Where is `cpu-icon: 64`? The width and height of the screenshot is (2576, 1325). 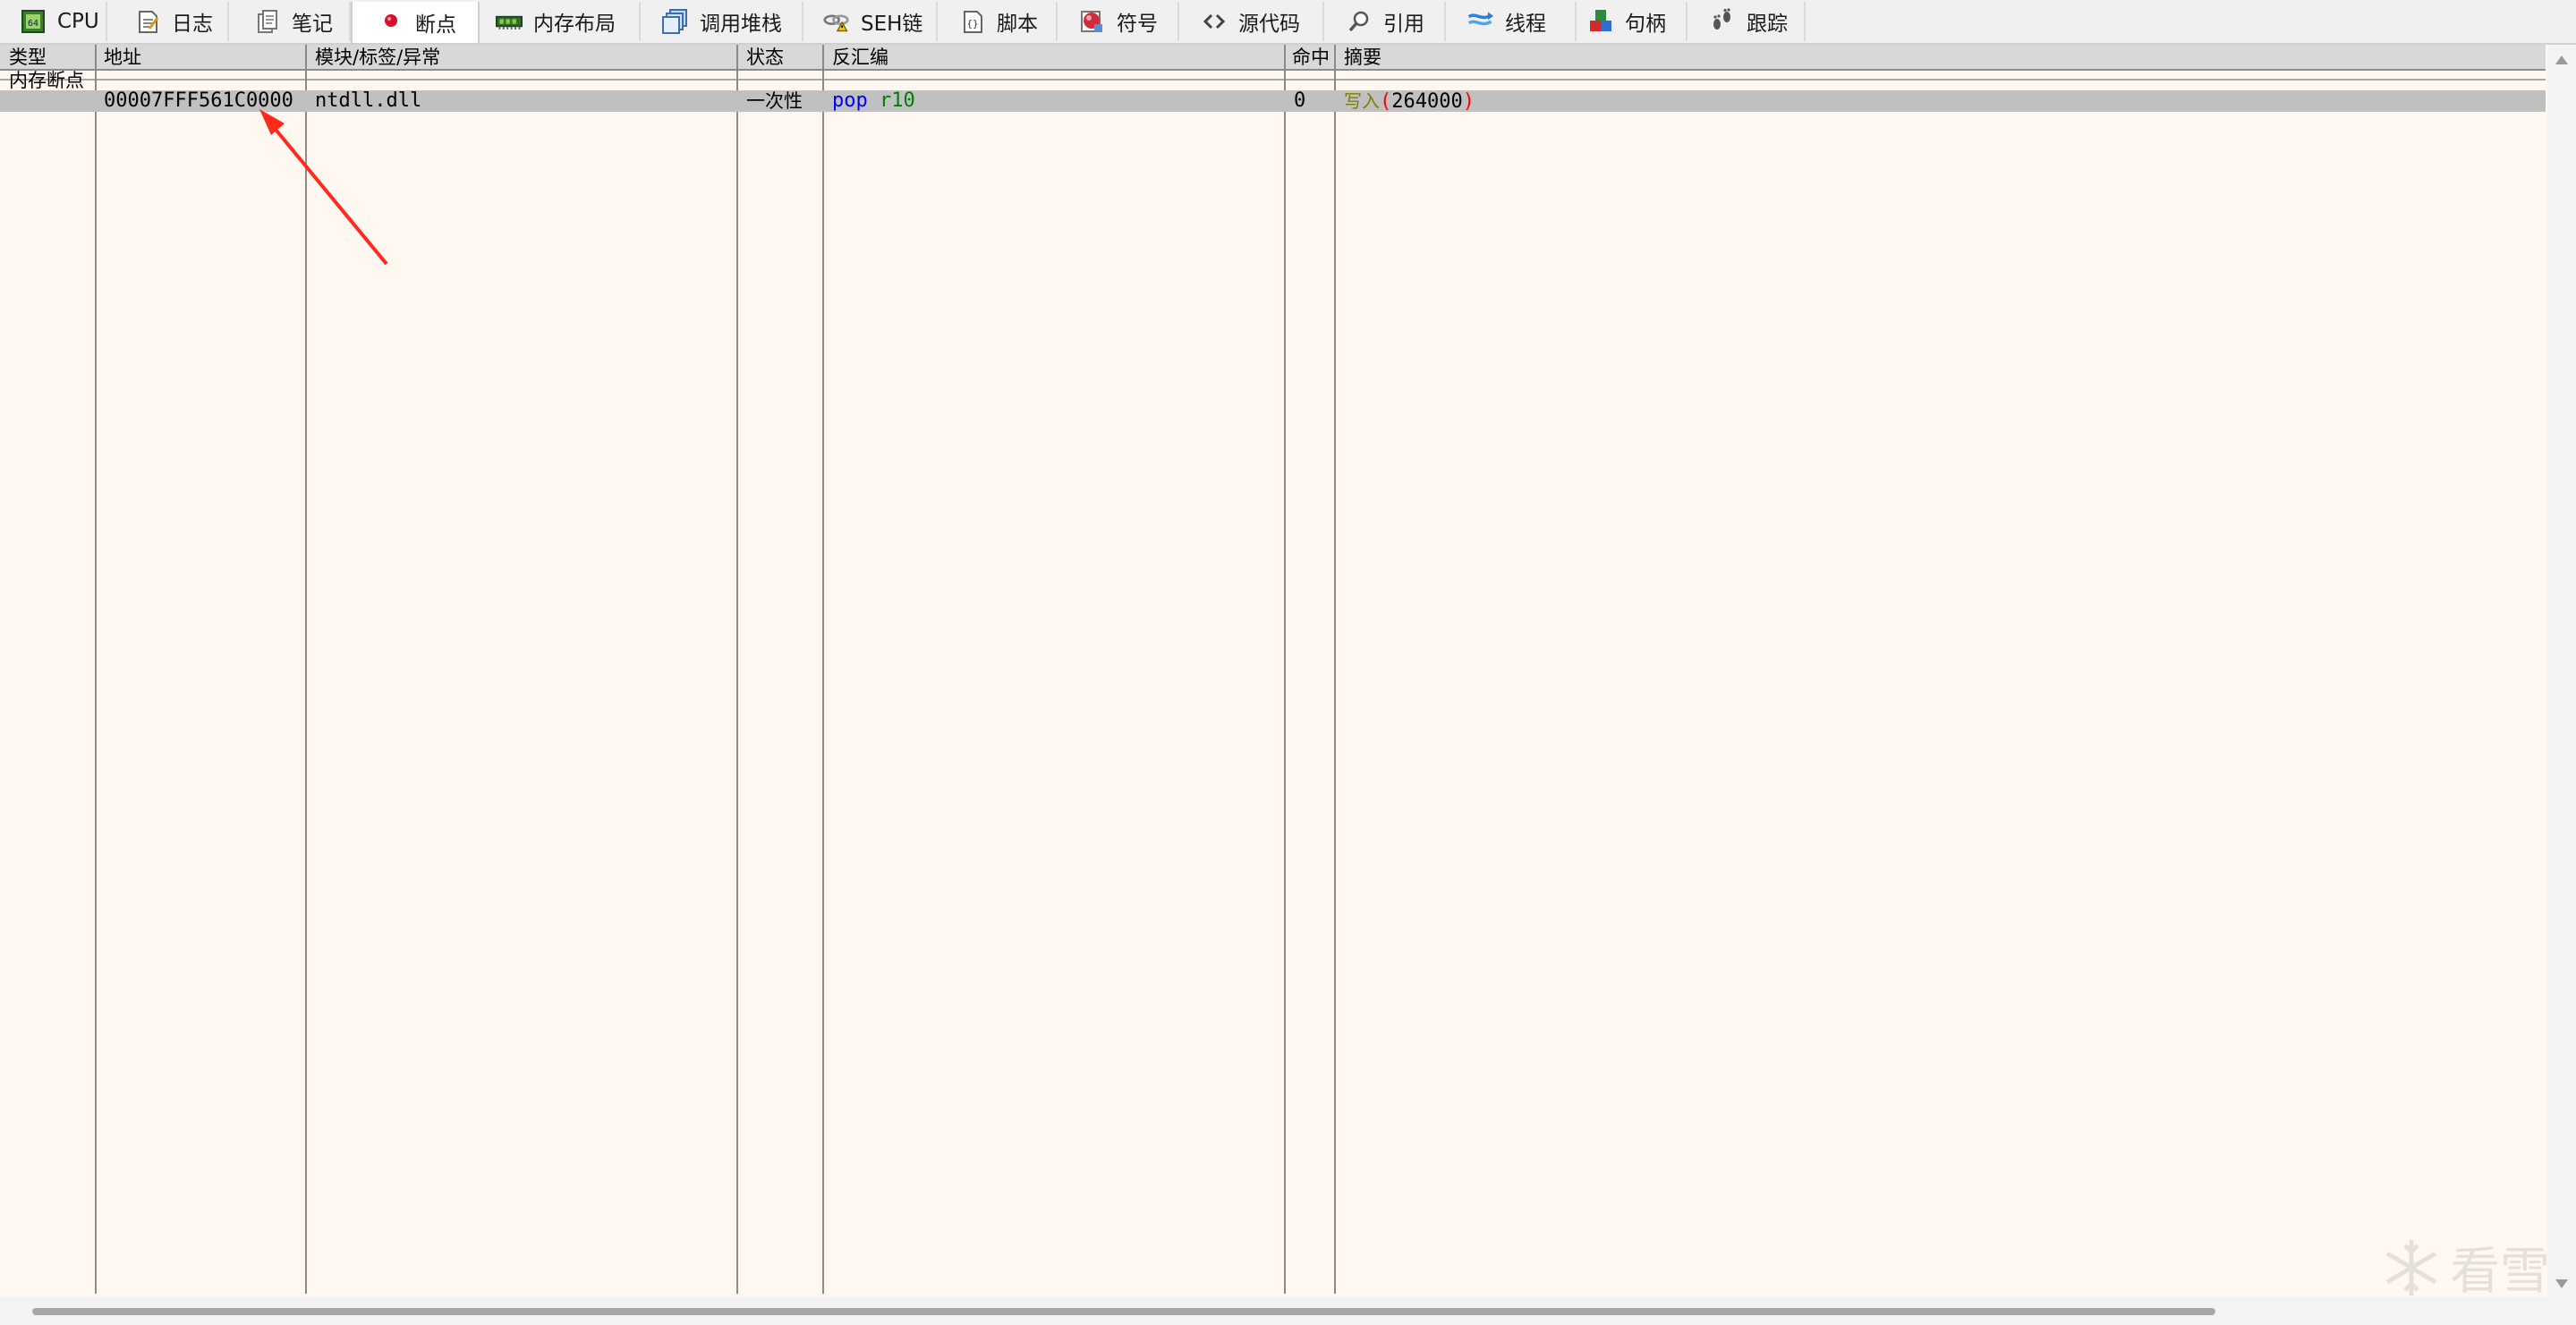 cpu-icon: 64 is located at coordinates (33, 22).